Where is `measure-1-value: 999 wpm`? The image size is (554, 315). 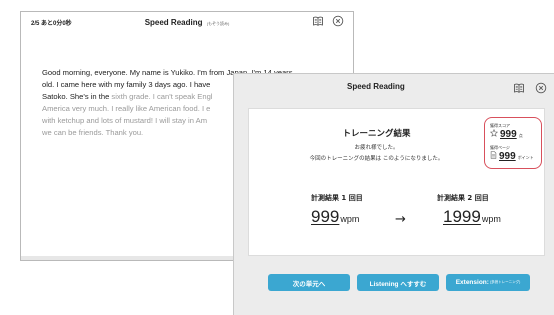 measure-1-value: 999 wpm is located at coordinates (335, 217).